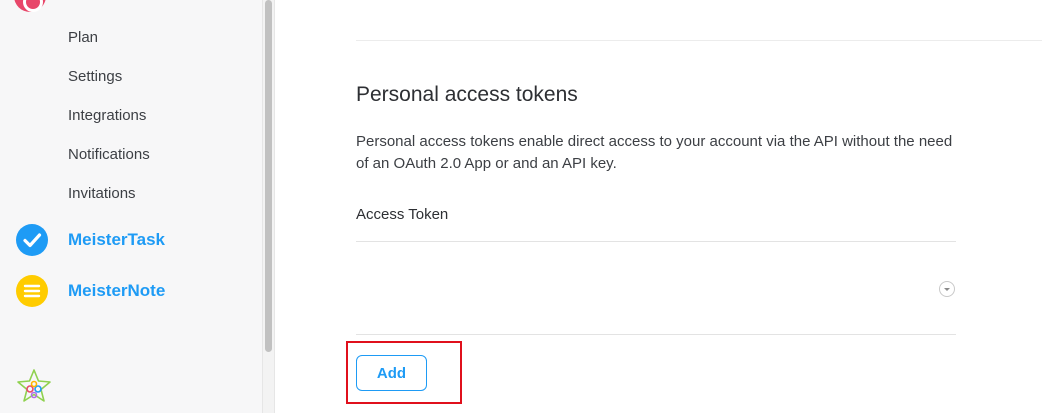 The height and width of the screenshot is (413, 1042). Describe the element at coordinates (109, 154) in the screenshot. I see `sidebar-item-notifications: Notifications` at that location.